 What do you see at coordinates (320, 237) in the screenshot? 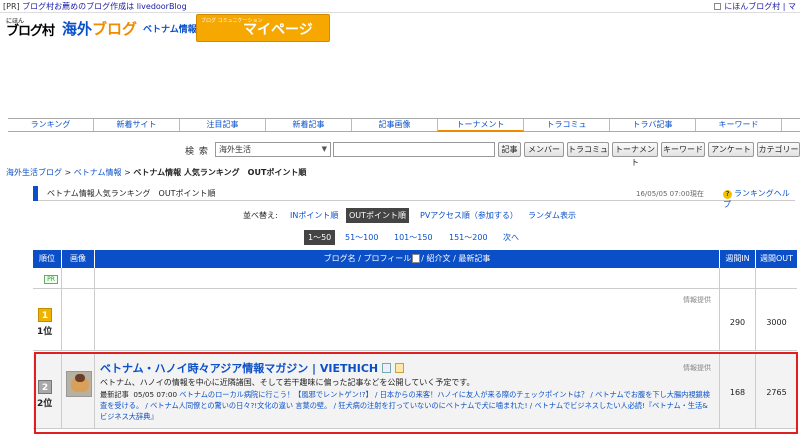
I see `page-1-50: 1〜50` at bounding box center [320, 237].